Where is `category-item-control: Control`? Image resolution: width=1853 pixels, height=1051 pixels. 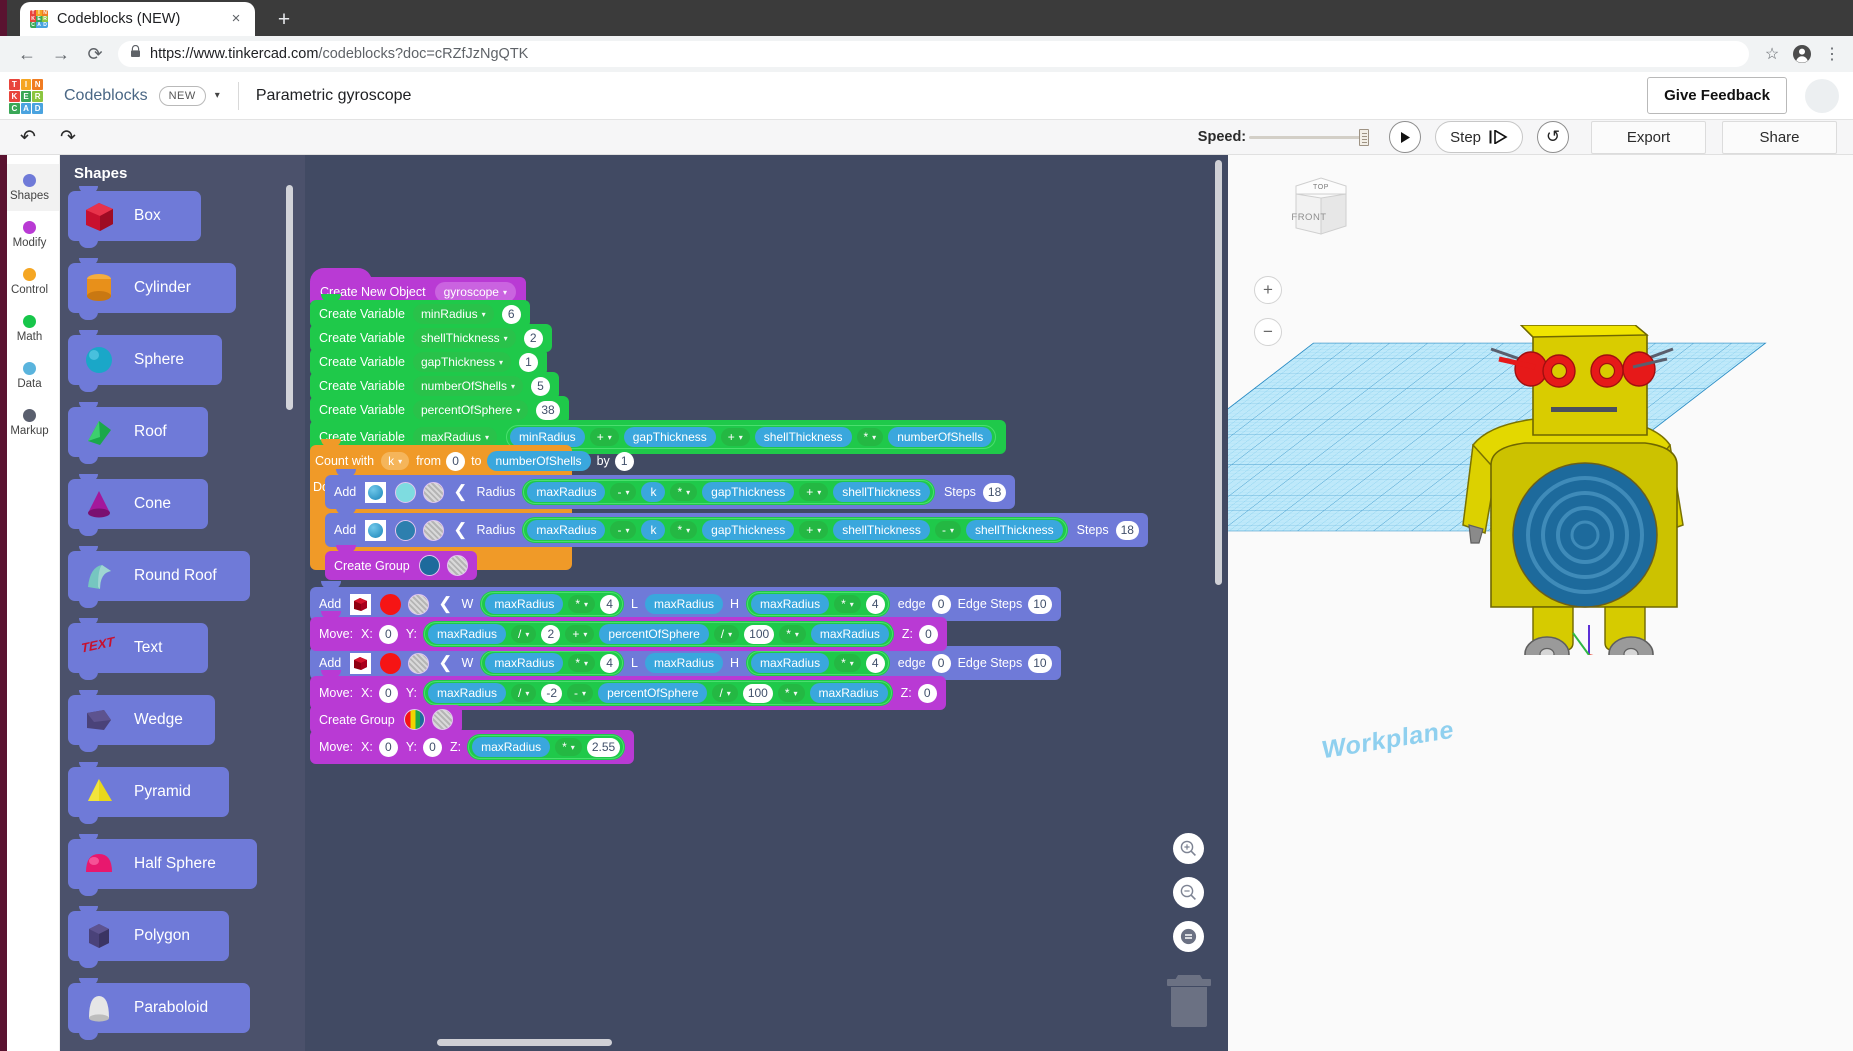
category-item-control: Control is located at coordinates (29, 281).